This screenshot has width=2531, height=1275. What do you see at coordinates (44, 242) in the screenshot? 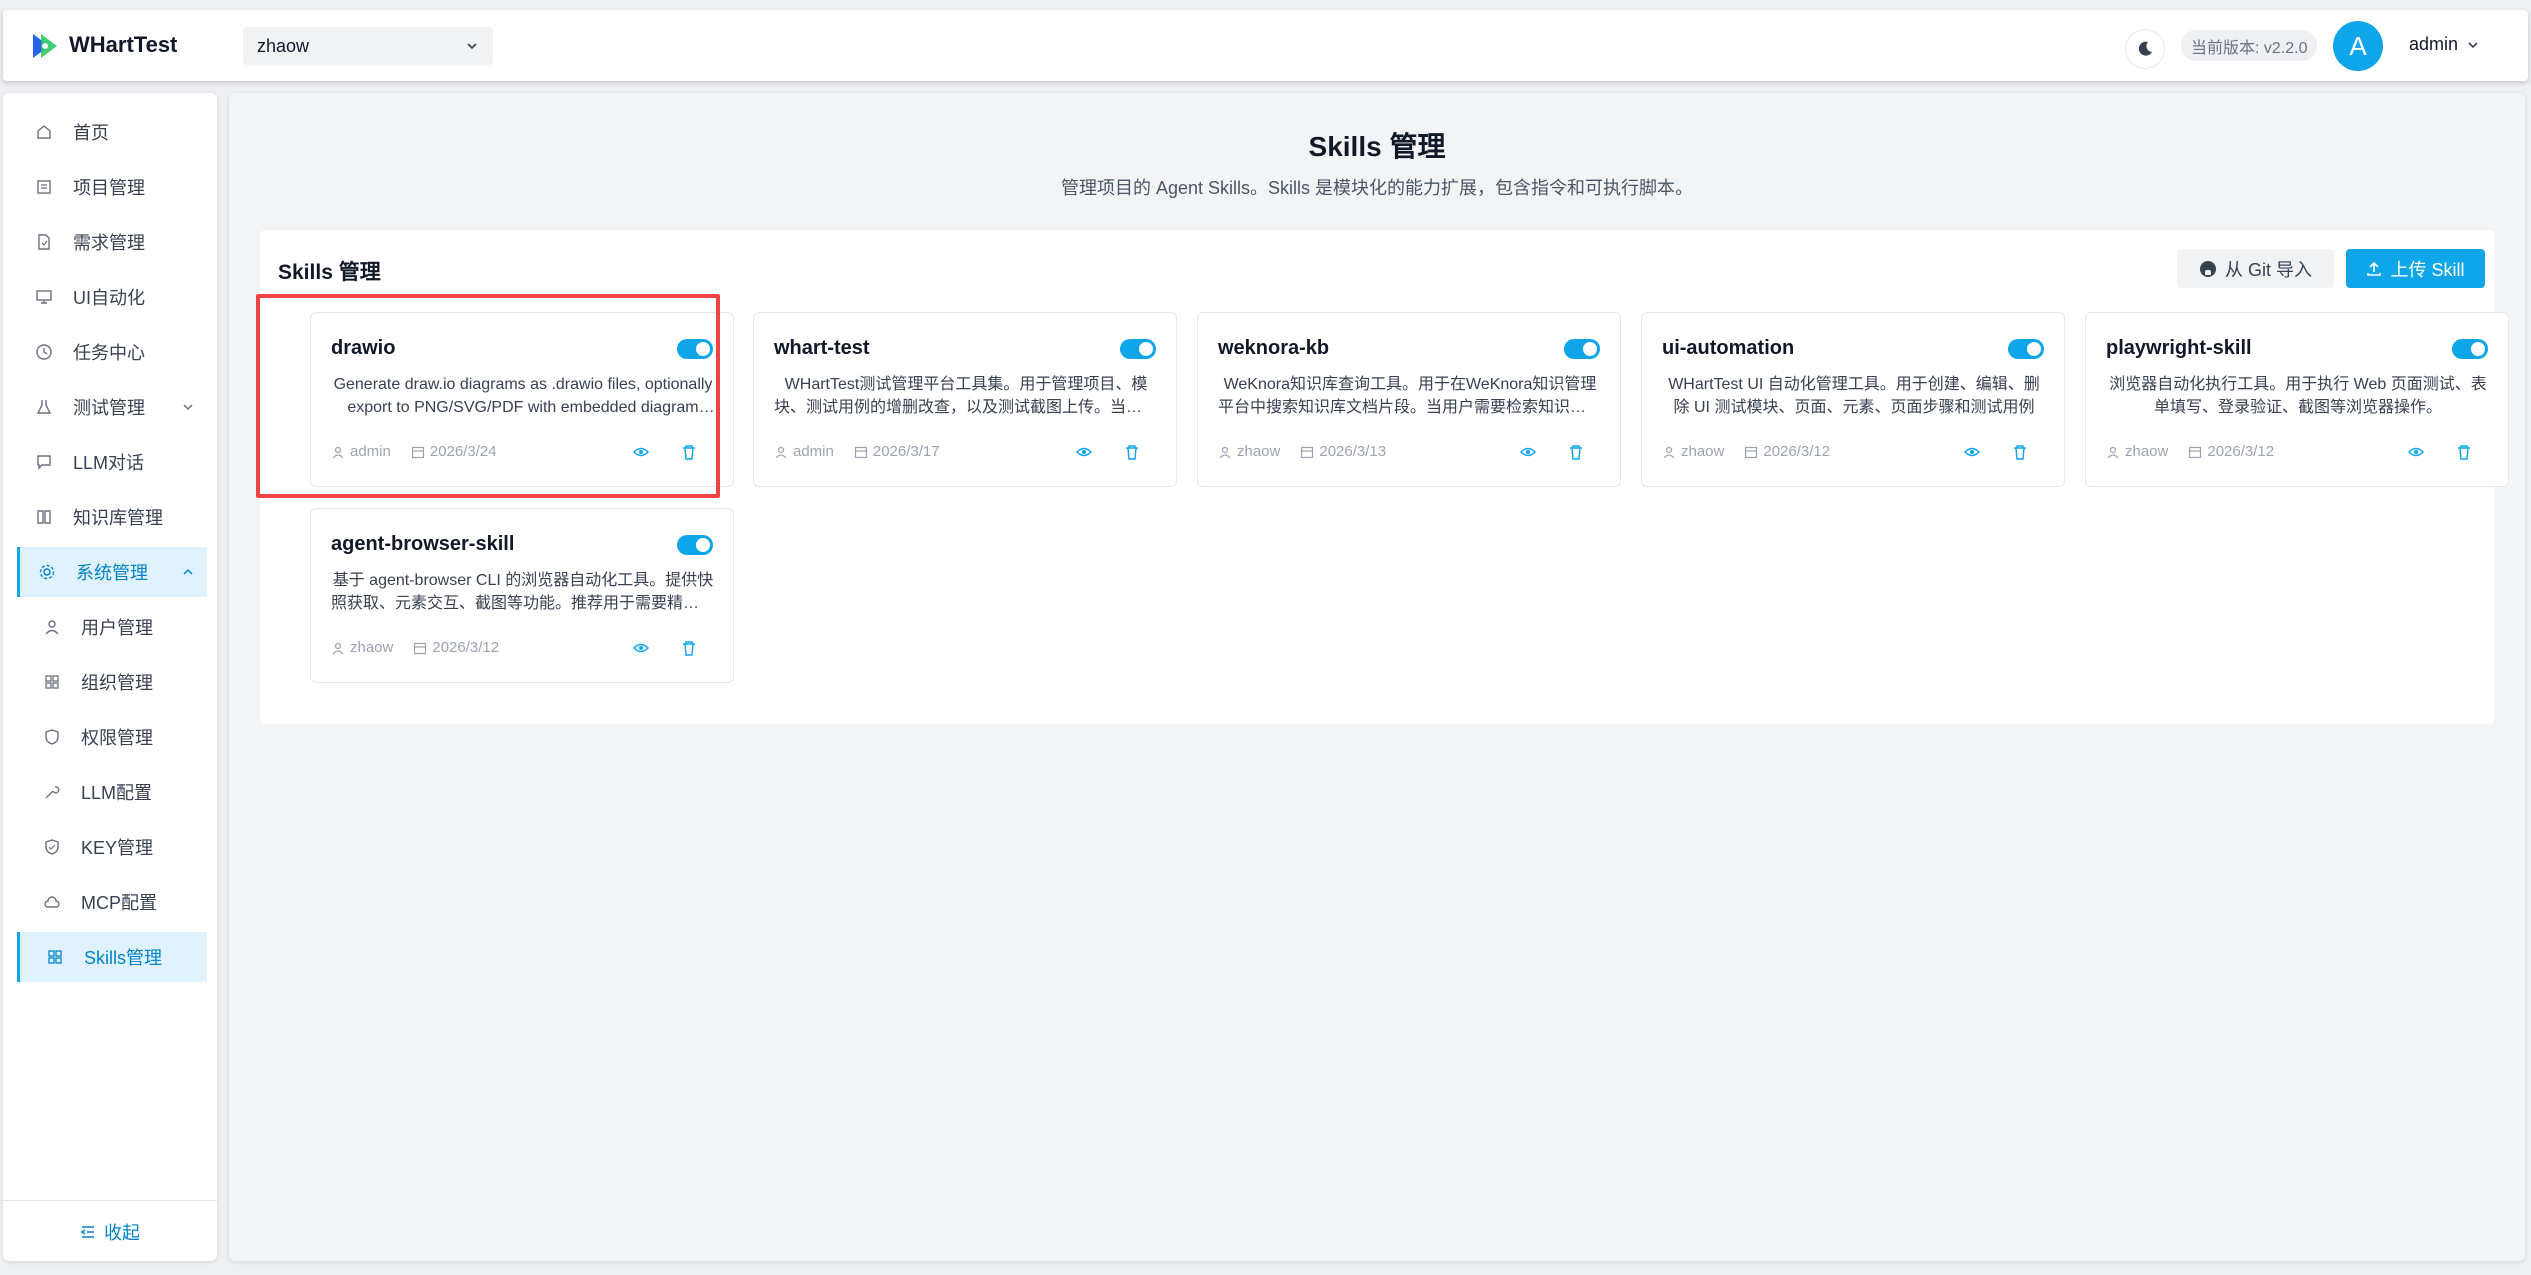
I see `doc-icon` at bounding box center [44, 242].